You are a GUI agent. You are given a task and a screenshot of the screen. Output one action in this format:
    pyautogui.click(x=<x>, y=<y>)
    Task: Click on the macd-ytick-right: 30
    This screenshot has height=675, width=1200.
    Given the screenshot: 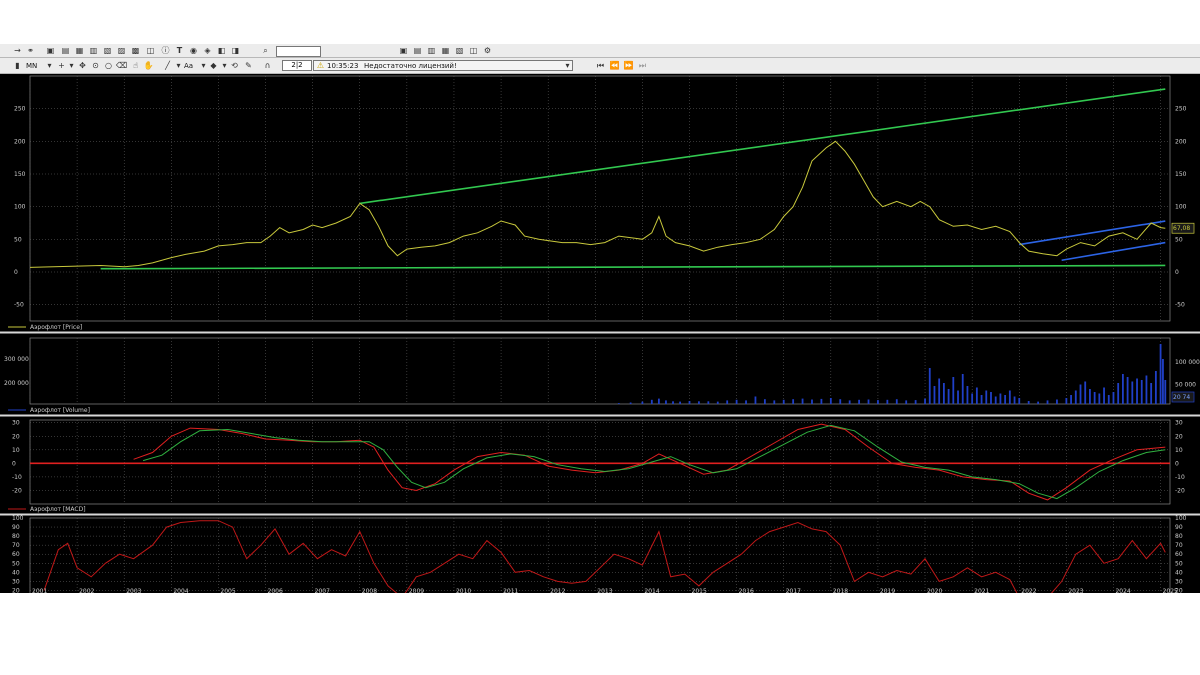 What is the action you would take?
    pyautogui.click(x=1179, y=423)
    